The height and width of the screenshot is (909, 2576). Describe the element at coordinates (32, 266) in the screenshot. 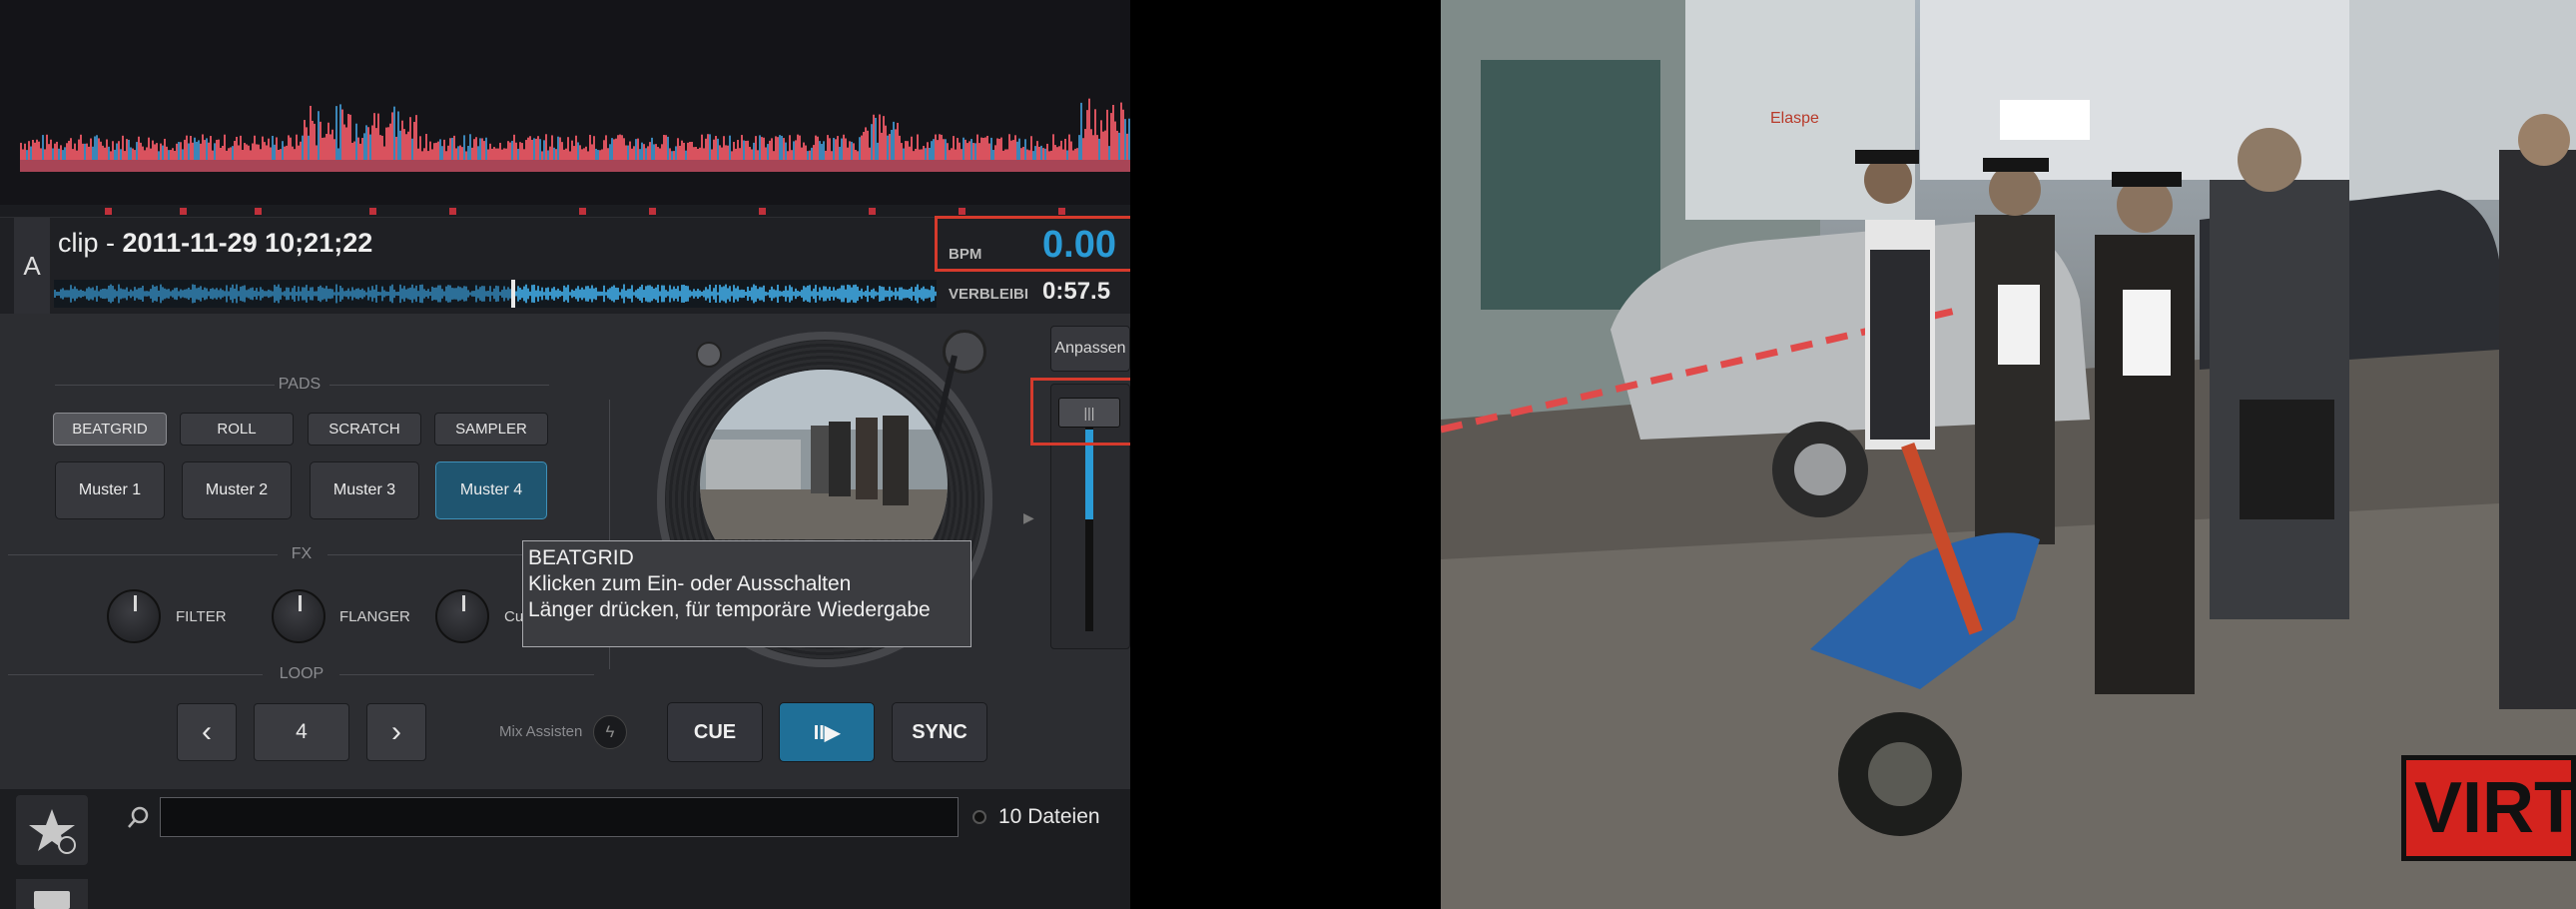

I see `deck-letter: A` at that location.